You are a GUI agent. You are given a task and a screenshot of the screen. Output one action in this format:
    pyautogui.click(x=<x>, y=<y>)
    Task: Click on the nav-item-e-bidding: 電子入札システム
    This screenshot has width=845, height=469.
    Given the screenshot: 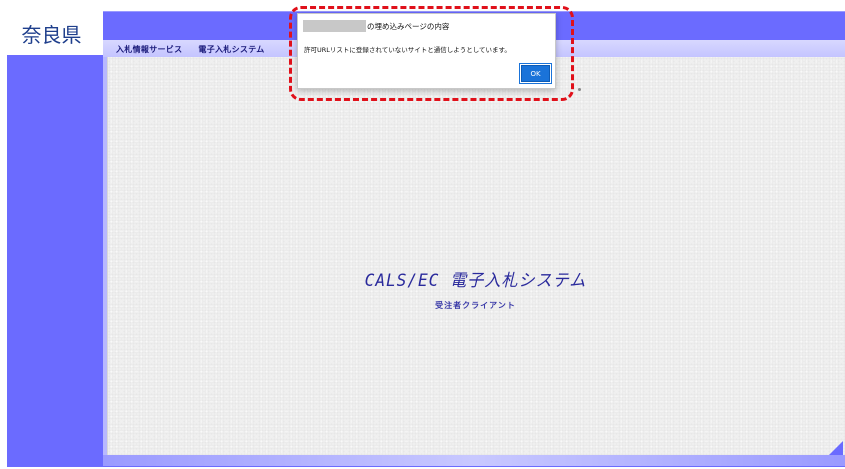 What is the action you would take?
    pyautogui.click(x=231, y=51)
    